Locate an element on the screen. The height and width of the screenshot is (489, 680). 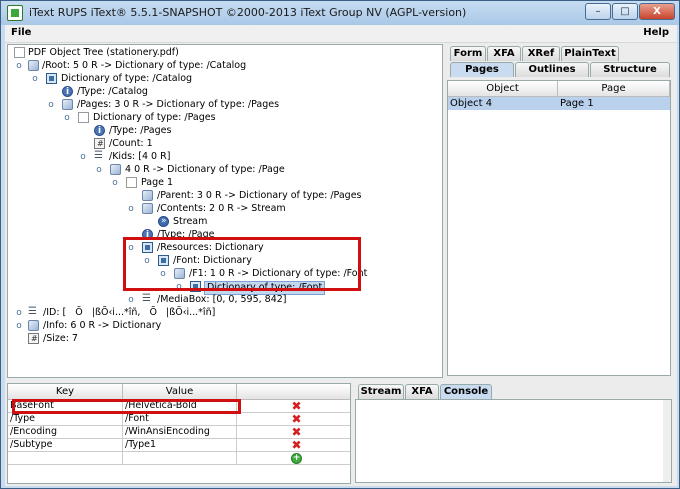
tab-pages: Pages is located at coordinates (482, 69).